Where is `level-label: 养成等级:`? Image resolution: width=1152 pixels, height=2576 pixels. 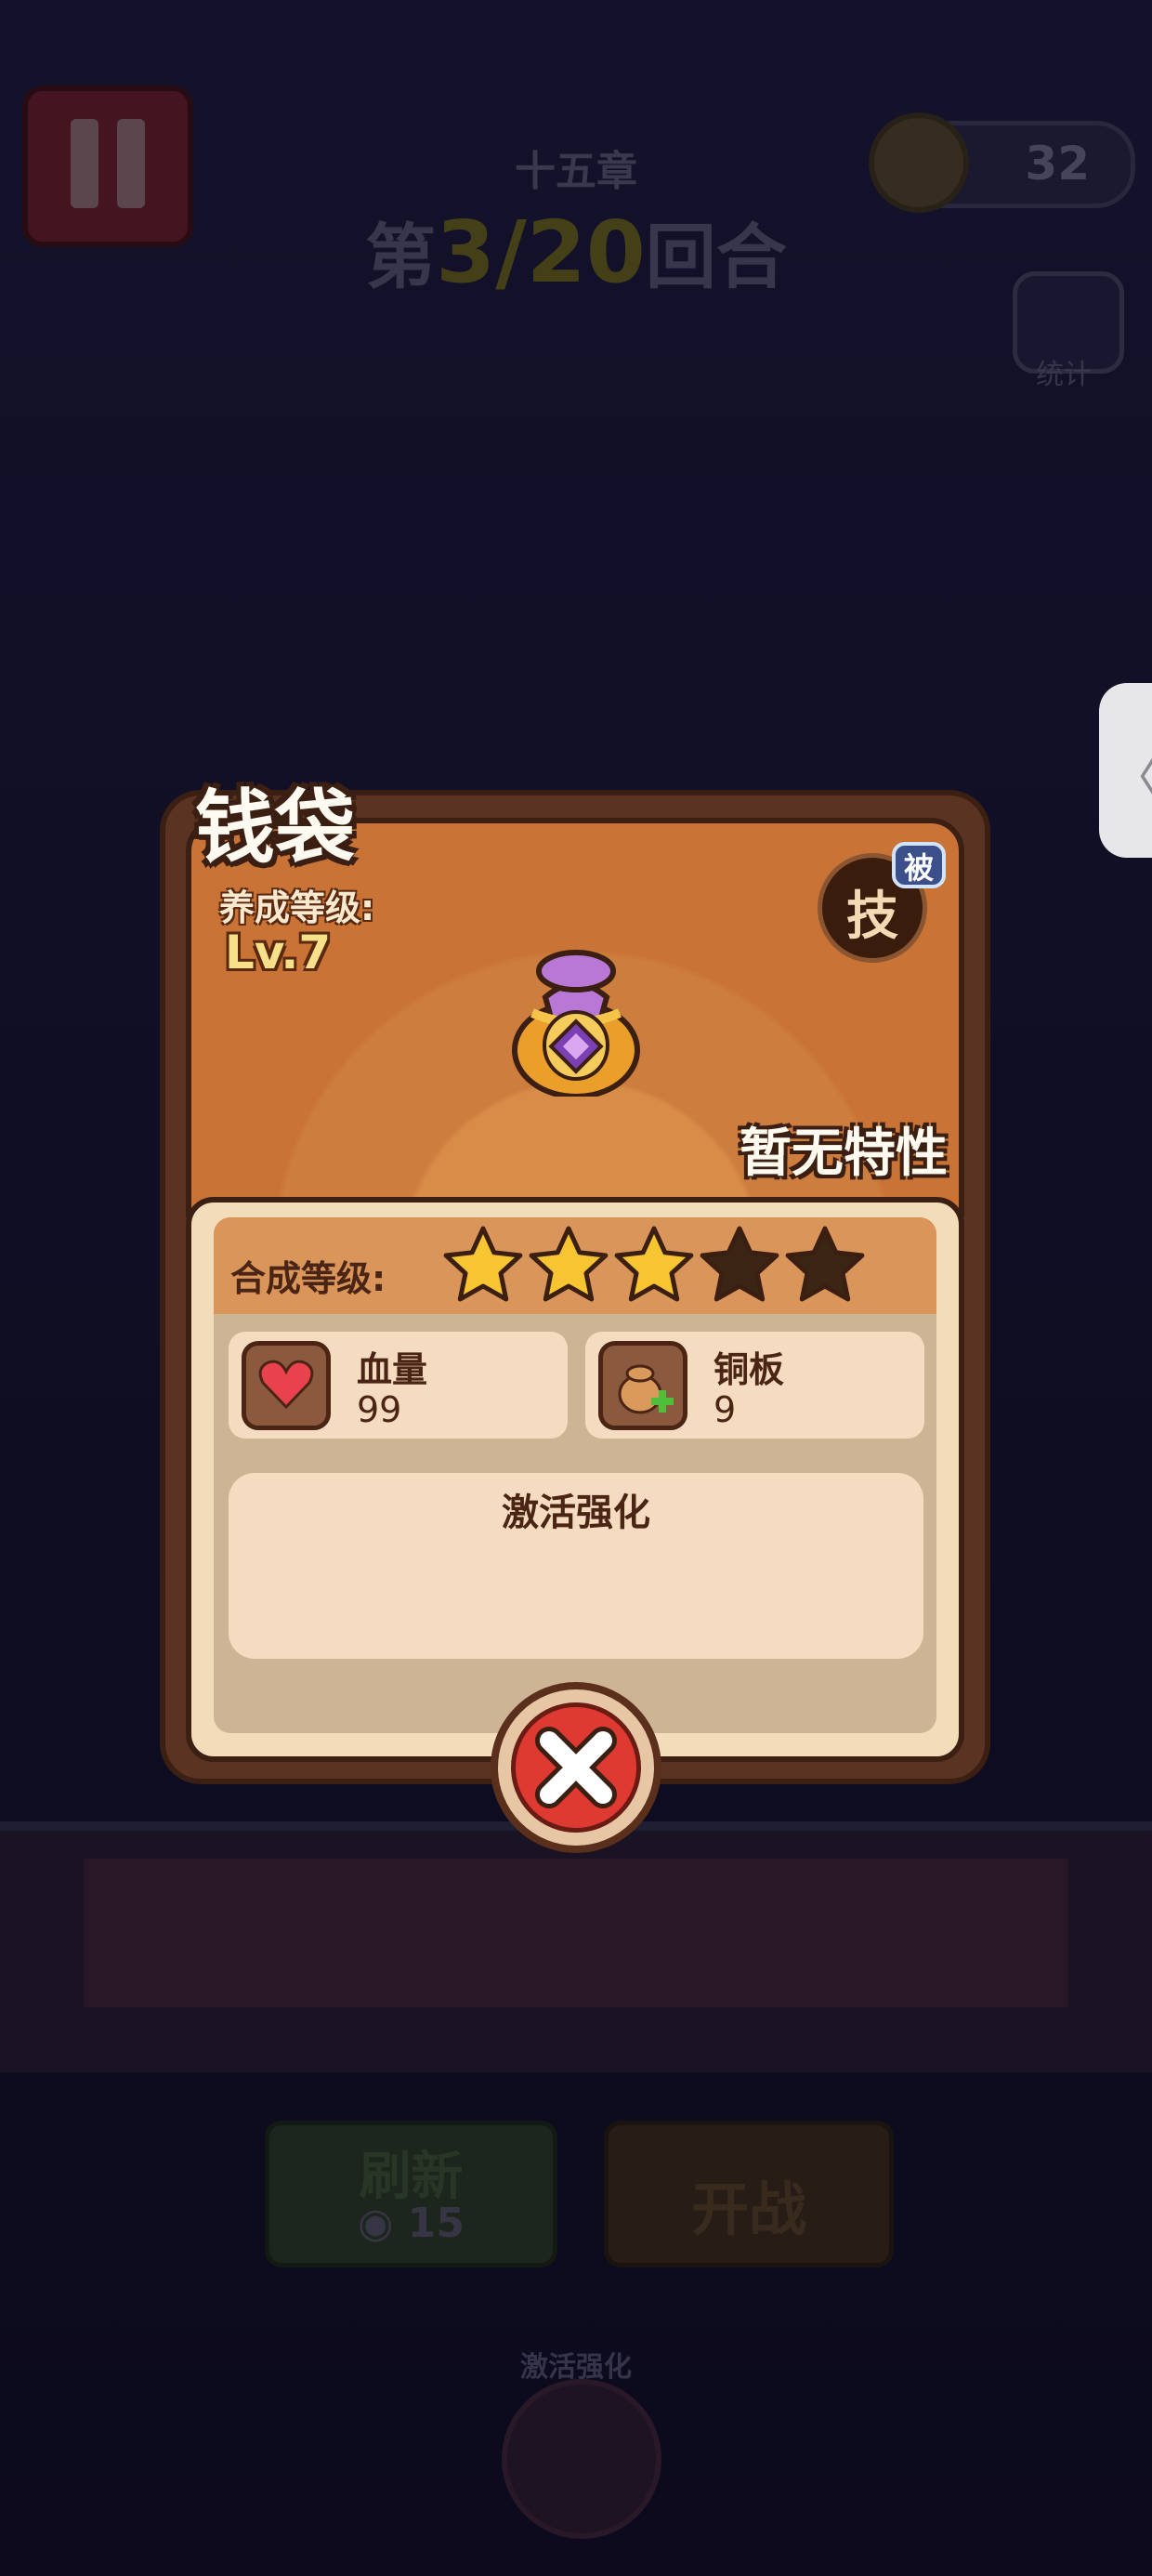 level-label: 养成等级: is located at coordinates (297, 907).